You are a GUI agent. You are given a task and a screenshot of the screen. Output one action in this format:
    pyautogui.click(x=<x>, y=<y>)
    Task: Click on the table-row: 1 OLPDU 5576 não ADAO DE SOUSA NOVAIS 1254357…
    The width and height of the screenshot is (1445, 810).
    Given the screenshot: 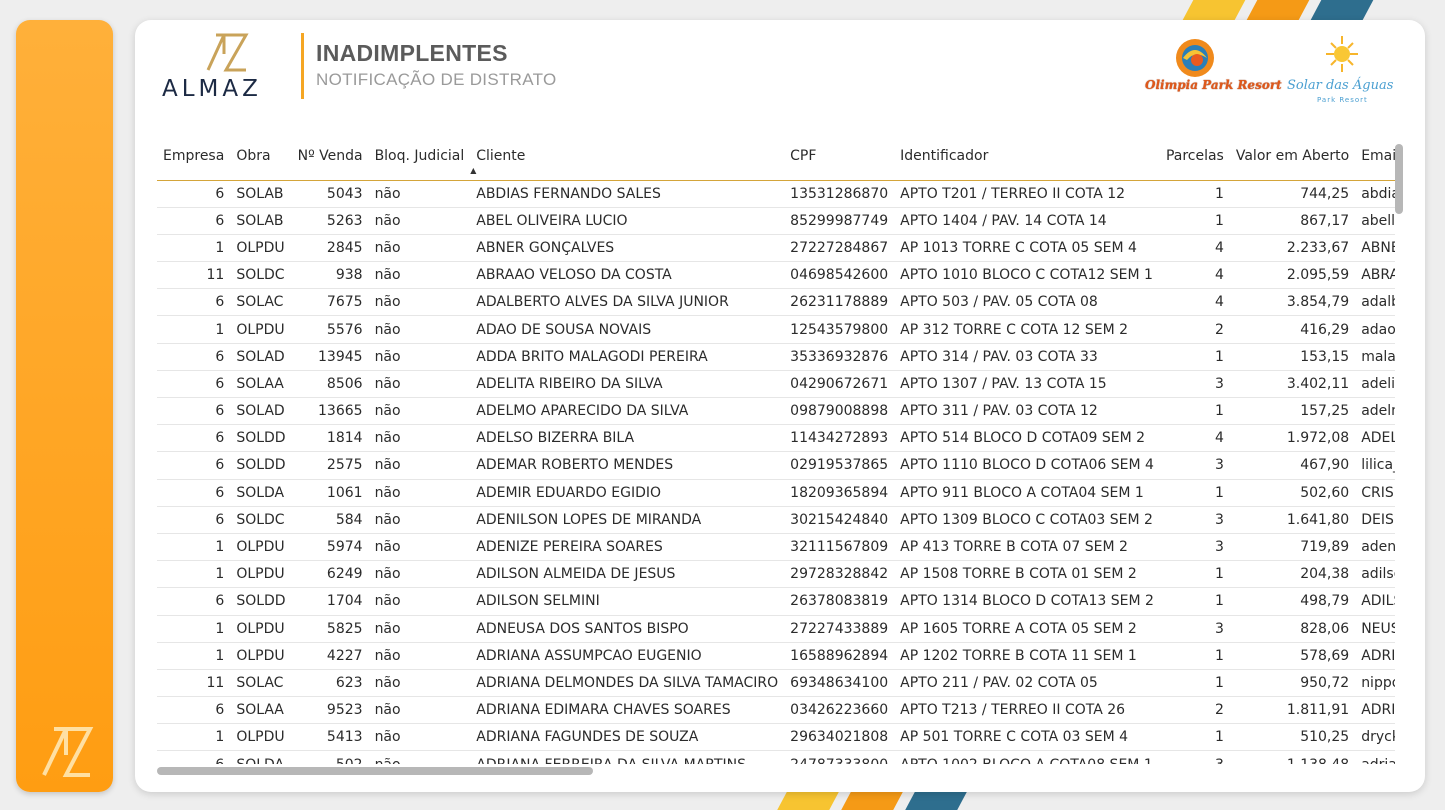 What is the action you would take?
    pyautogui.click(x=776, y=329)
    